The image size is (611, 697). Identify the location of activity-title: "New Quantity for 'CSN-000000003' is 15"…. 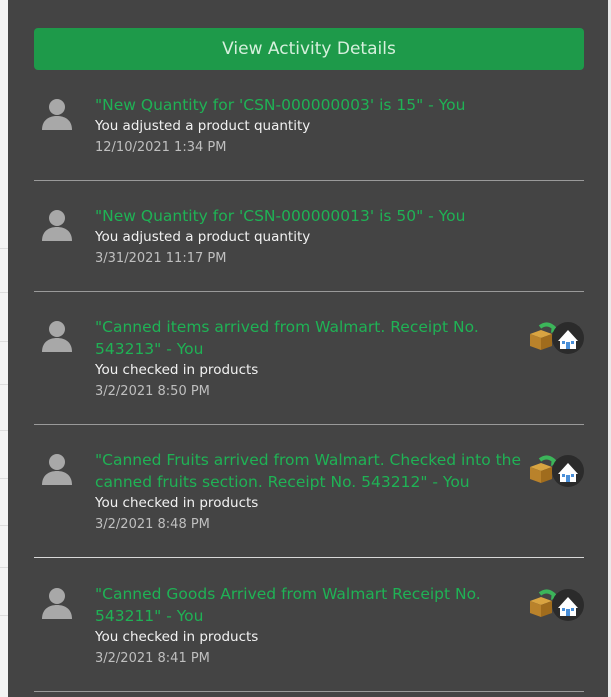
(310, 105).